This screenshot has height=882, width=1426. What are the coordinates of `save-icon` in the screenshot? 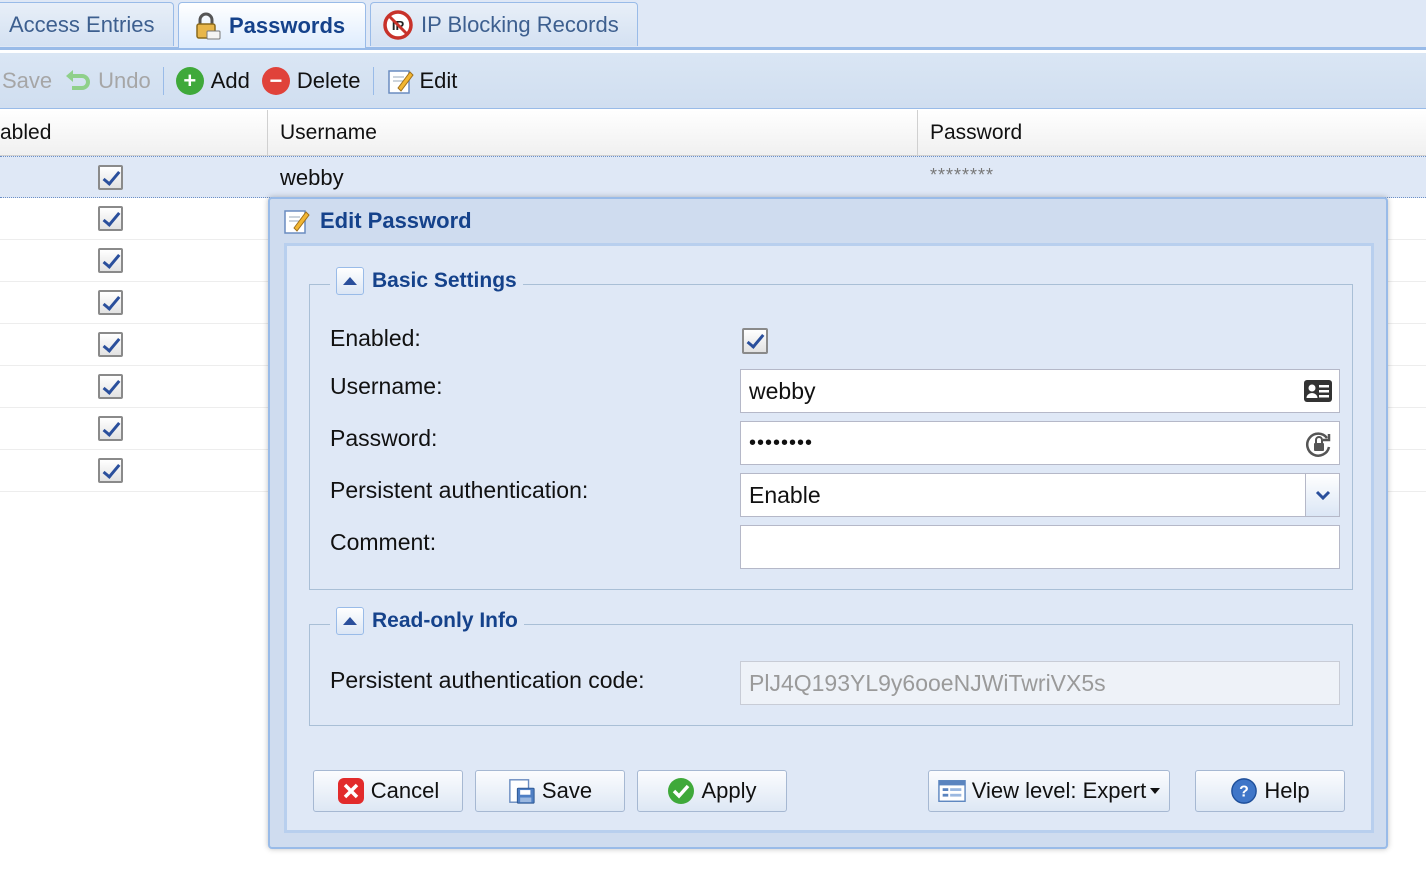 It's located at (522, 791).